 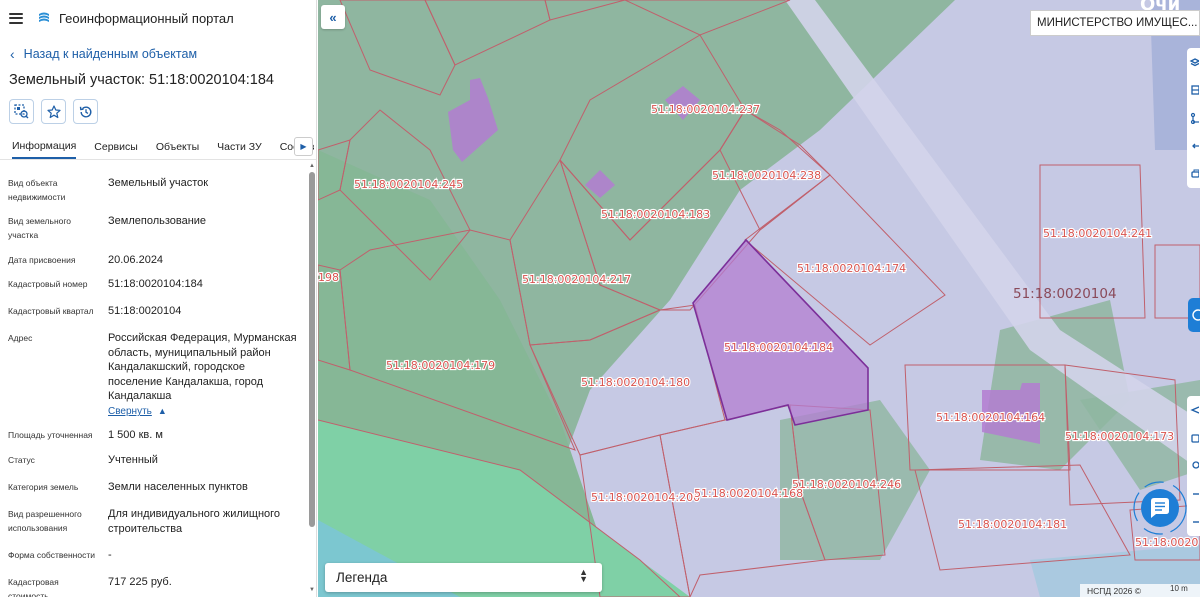 I want to click on property-label: Дата присвоения, so click(x=42, y=260).